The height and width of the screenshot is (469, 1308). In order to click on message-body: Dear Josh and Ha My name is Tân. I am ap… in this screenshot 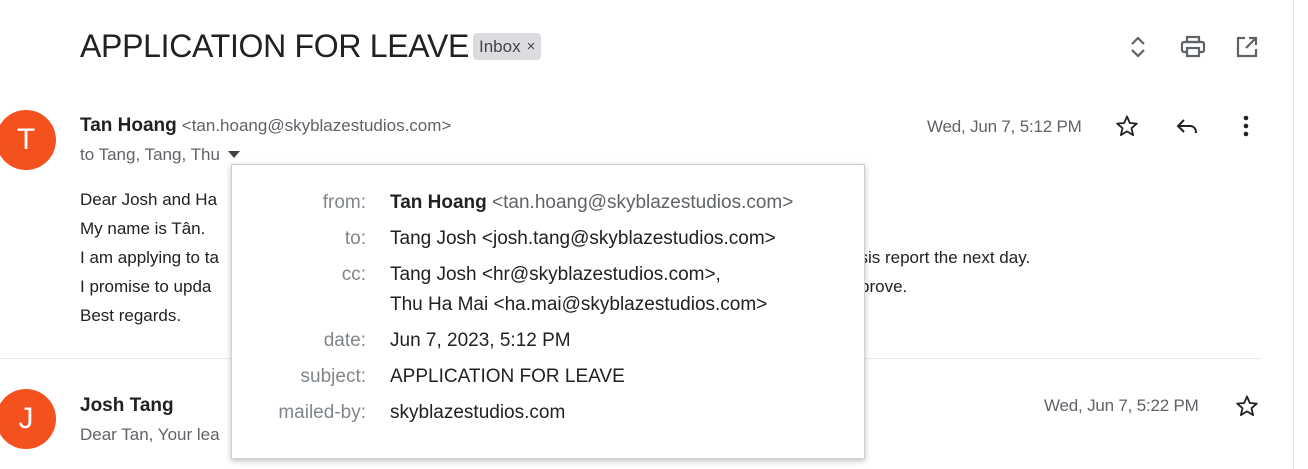, I will do `click(149, 257)`.